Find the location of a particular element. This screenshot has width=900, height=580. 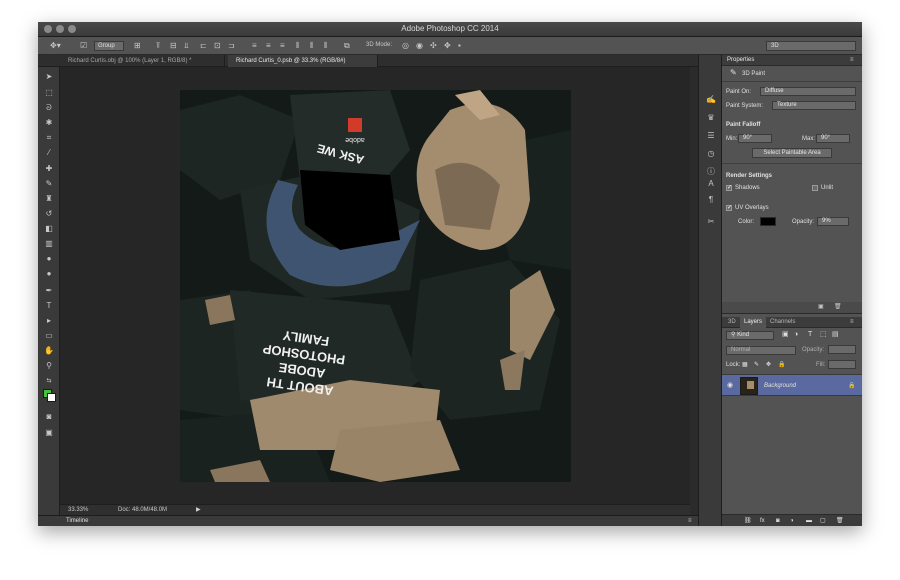

paint-on-dropdown: Diffuse is located at coordinates (808, 91).